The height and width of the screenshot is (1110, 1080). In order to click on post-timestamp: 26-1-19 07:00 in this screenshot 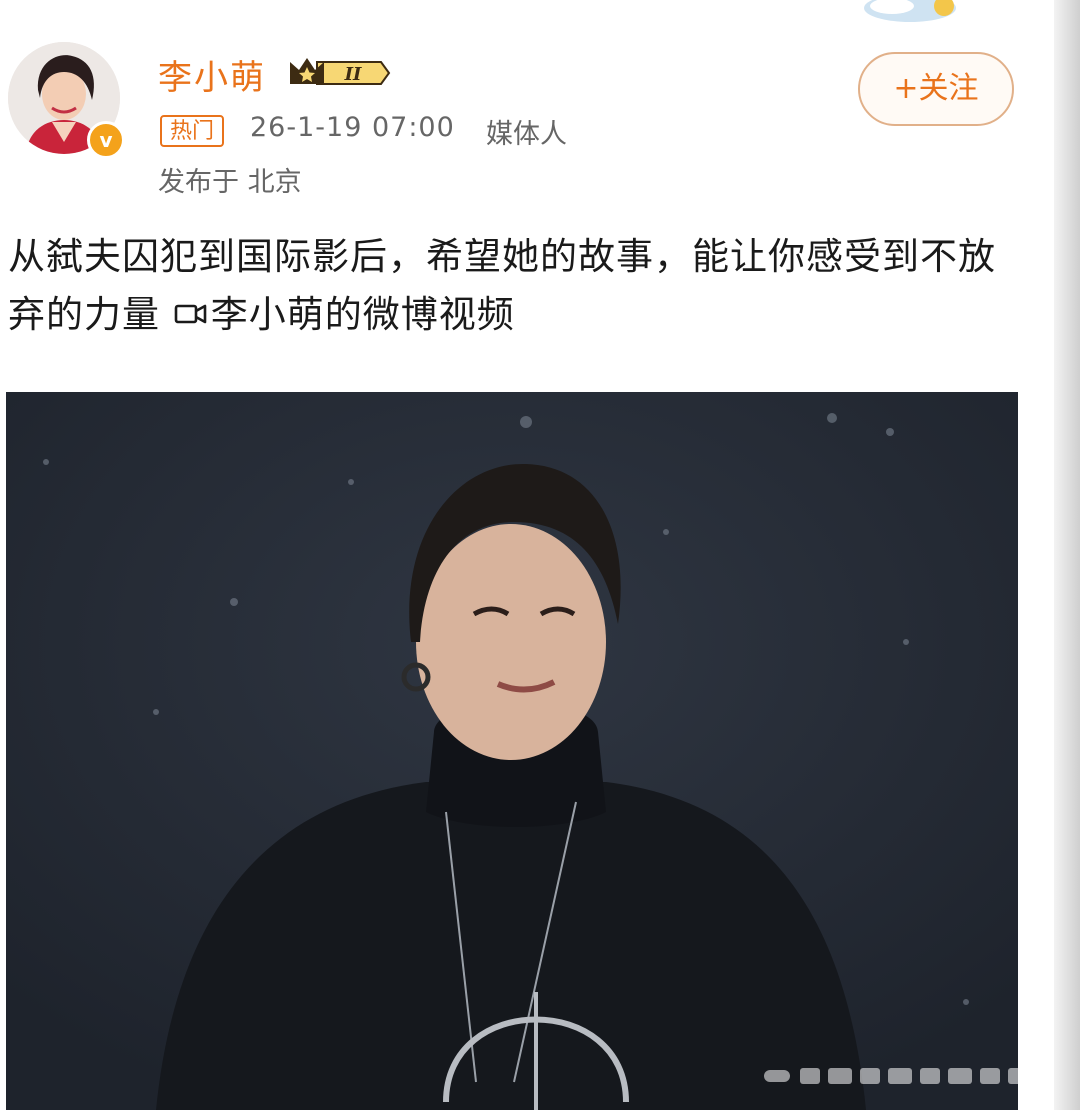, I will do `click(352, 127)`.